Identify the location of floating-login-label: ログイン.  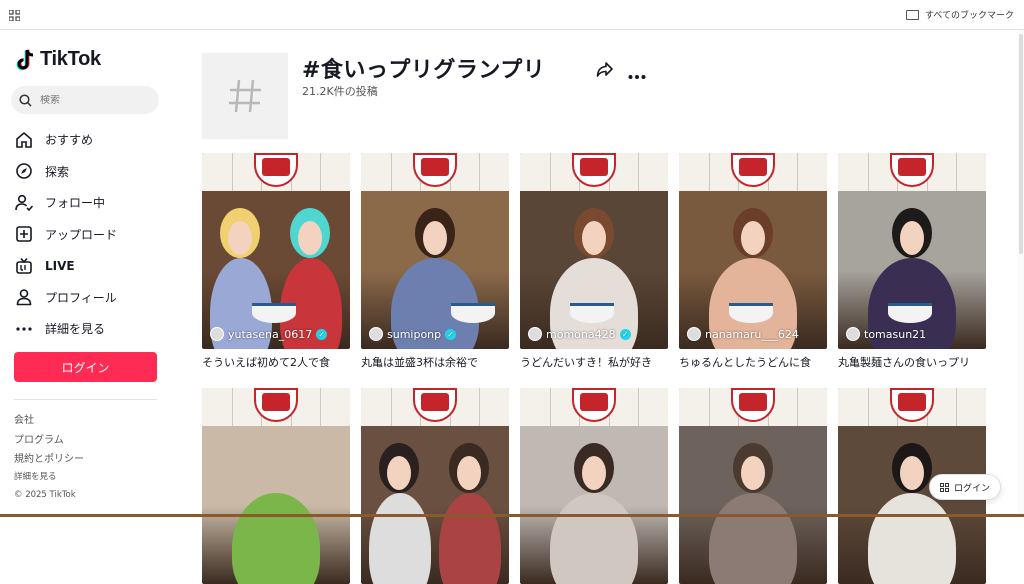
(971, 488).